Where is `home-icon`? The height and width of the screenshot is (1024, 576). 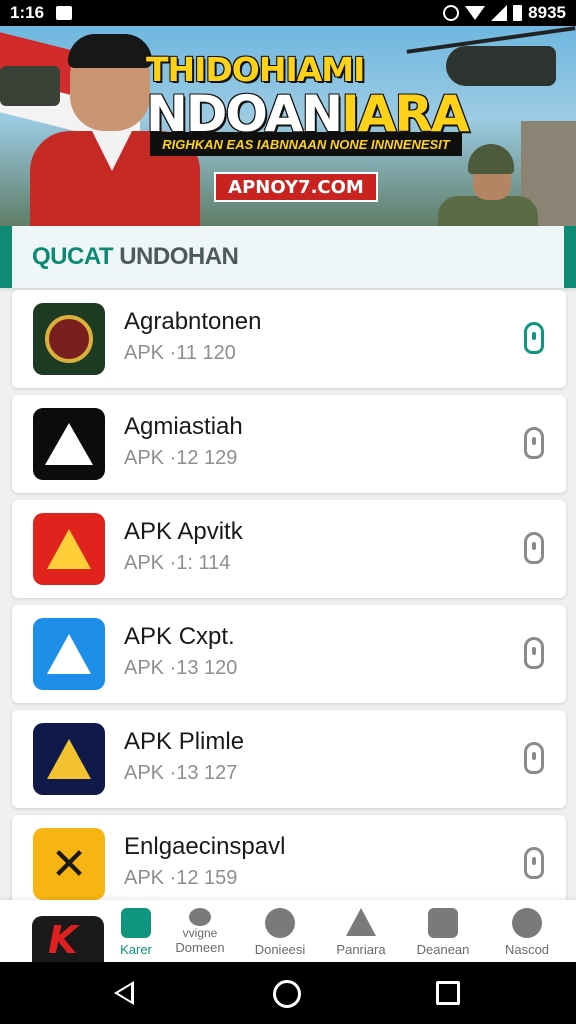 home-icon is located at coordinates (287, 994).